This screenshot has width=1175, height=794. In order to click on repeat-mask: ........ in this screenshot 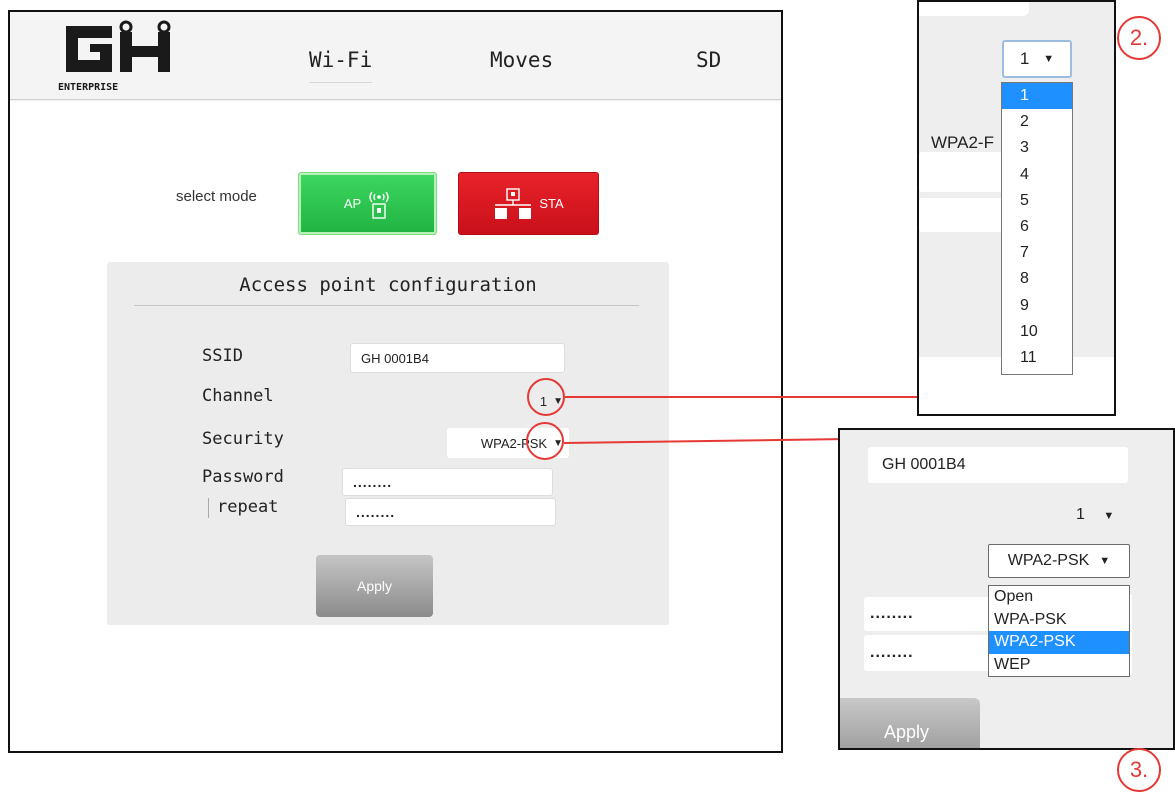, I will do `click(376, 512)`.